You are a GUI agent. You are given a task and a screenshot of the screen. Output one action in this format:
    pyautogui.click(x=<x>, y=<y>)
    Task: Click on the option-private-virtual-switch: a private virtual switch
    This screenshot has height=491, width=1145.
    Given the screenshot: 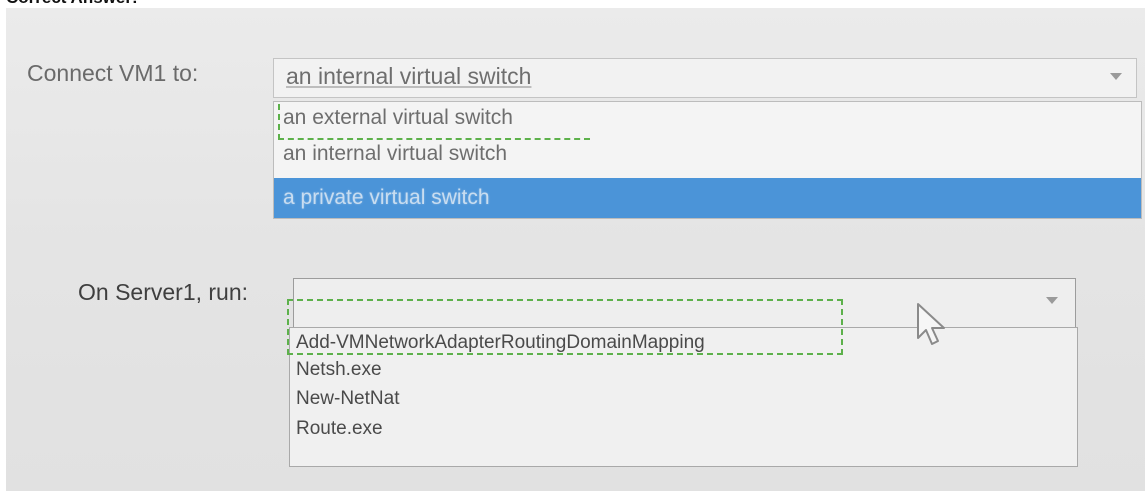 What is the action you would take?
    pyautogui.click(x=707, y=198)
    